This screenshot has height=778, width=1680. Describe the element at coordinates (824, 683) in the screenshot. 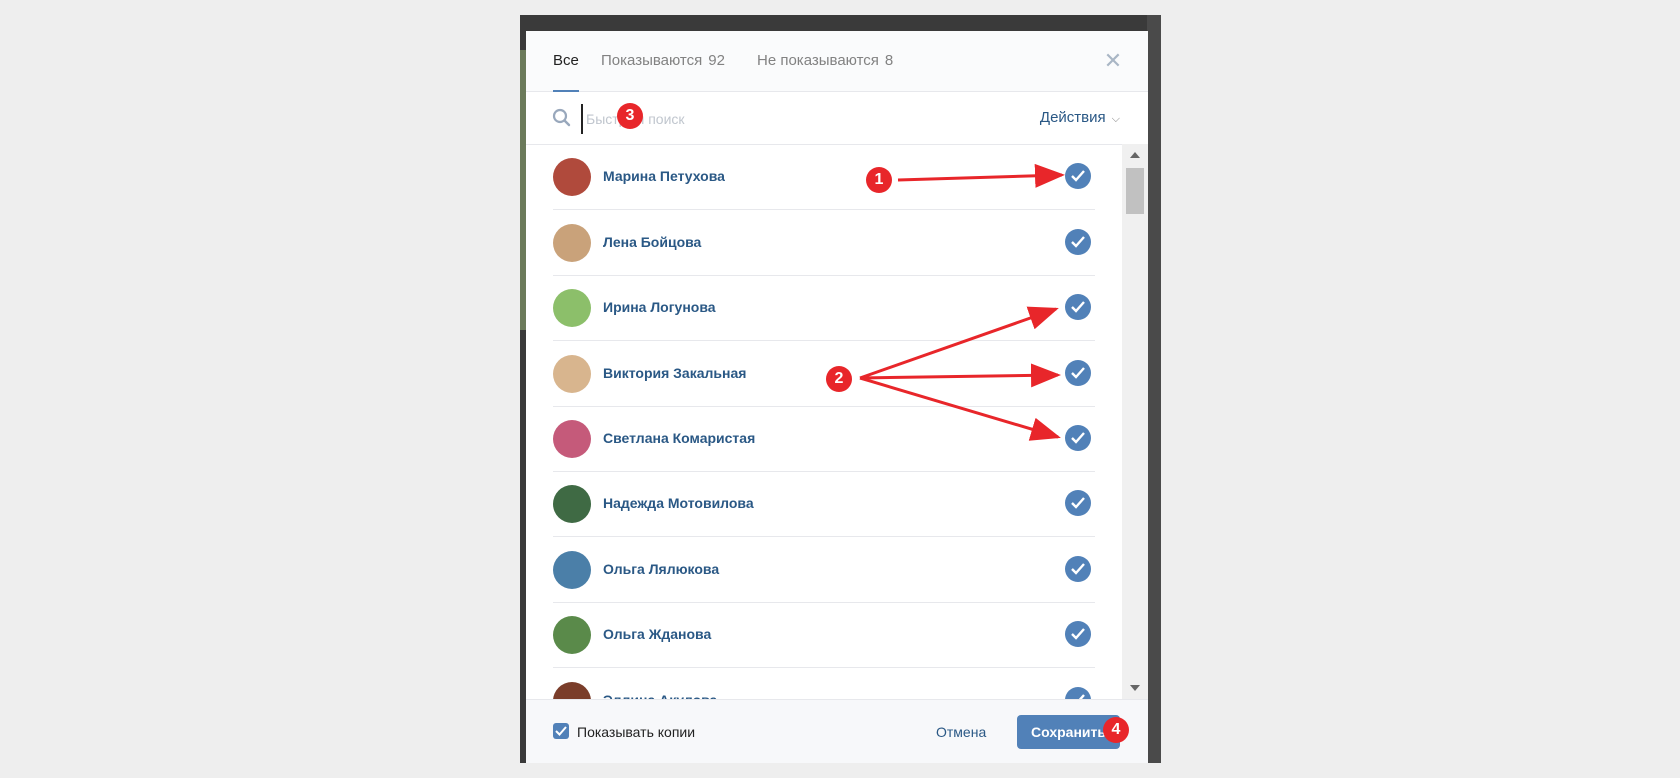

I see `list-item: Эллина Акулова` at that location.